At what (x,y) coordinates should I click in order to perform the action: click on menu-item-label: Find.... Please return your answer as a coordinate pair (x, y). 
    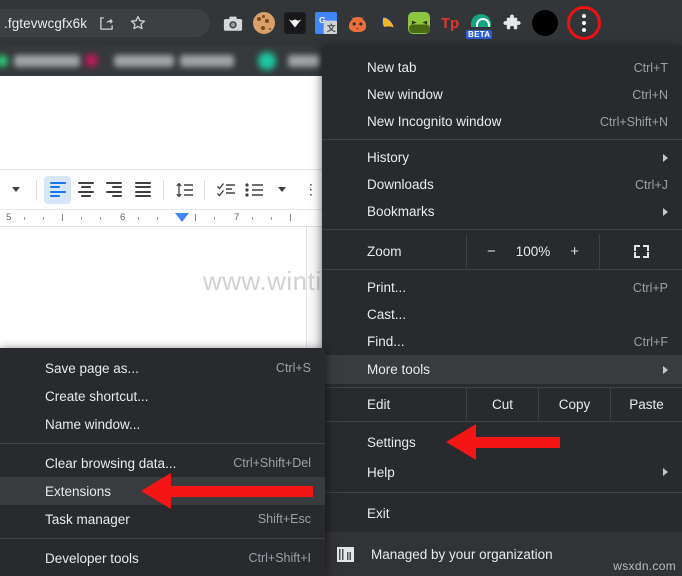
    Looking at the image, I should click on (386, 341).